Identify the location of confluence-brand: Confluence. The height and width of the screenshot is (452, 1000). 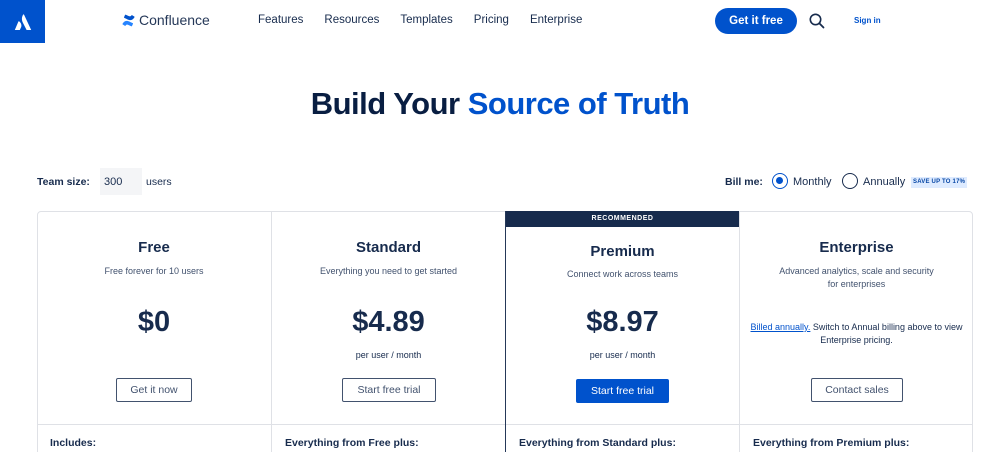
(166, 20).